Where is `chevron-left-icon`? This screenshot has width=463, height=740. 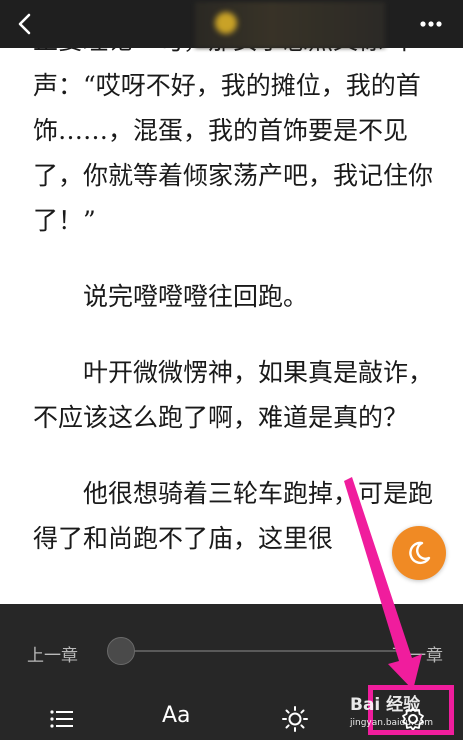
chevron-left-icon is located at coordinates (24, 24).